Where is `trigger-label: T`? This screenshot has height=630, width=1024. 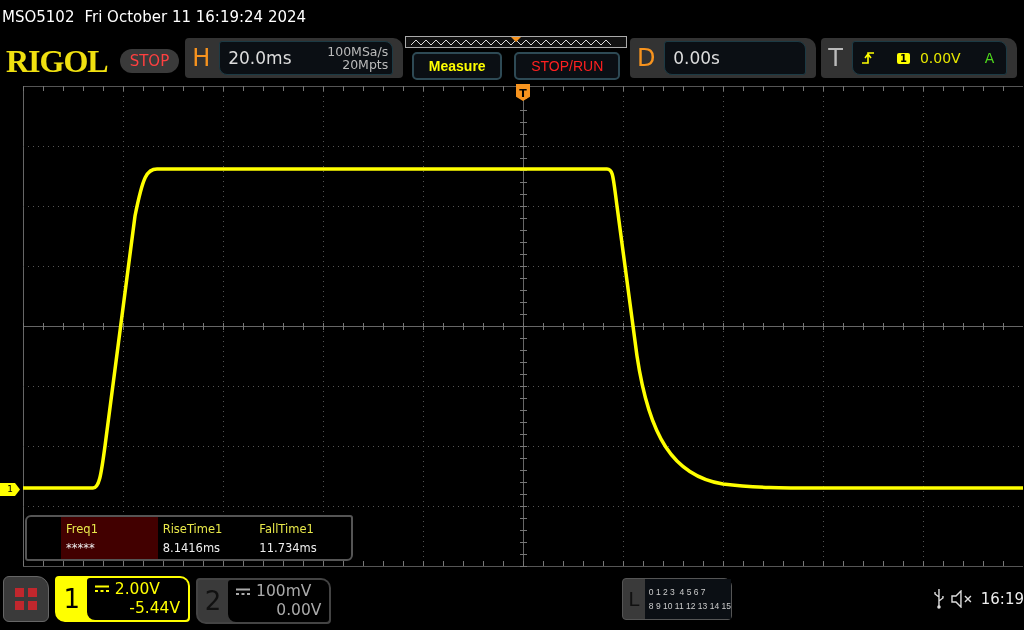 trigger-label: T is located at coordinates (835, 58).